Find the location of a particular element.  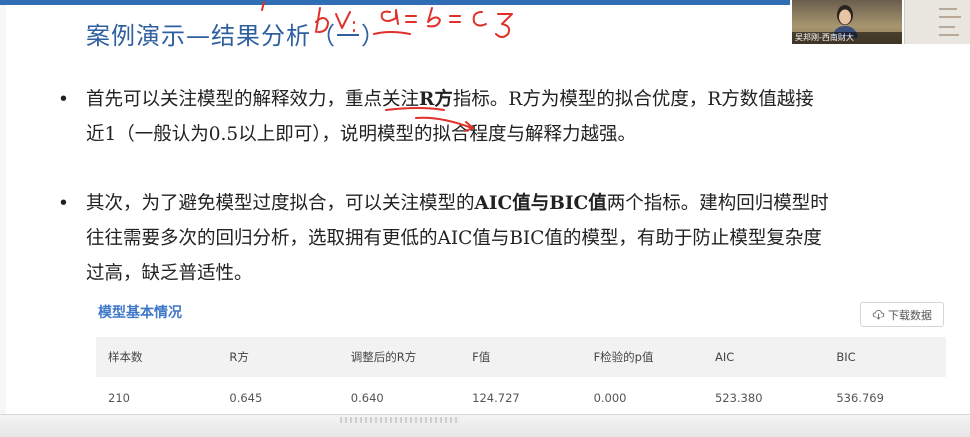

text-run: 两个指标。建构回归模型时 is located at coordinates (717, 203).